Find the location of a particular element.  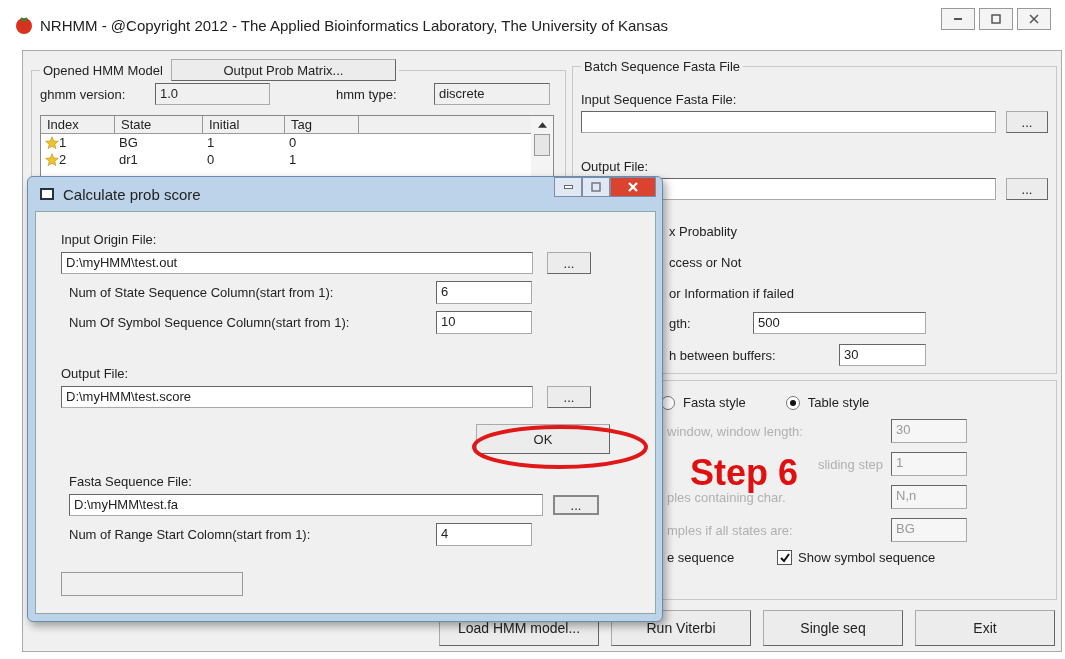

option-label: ccess or Not is located at coordinates (706, 263).